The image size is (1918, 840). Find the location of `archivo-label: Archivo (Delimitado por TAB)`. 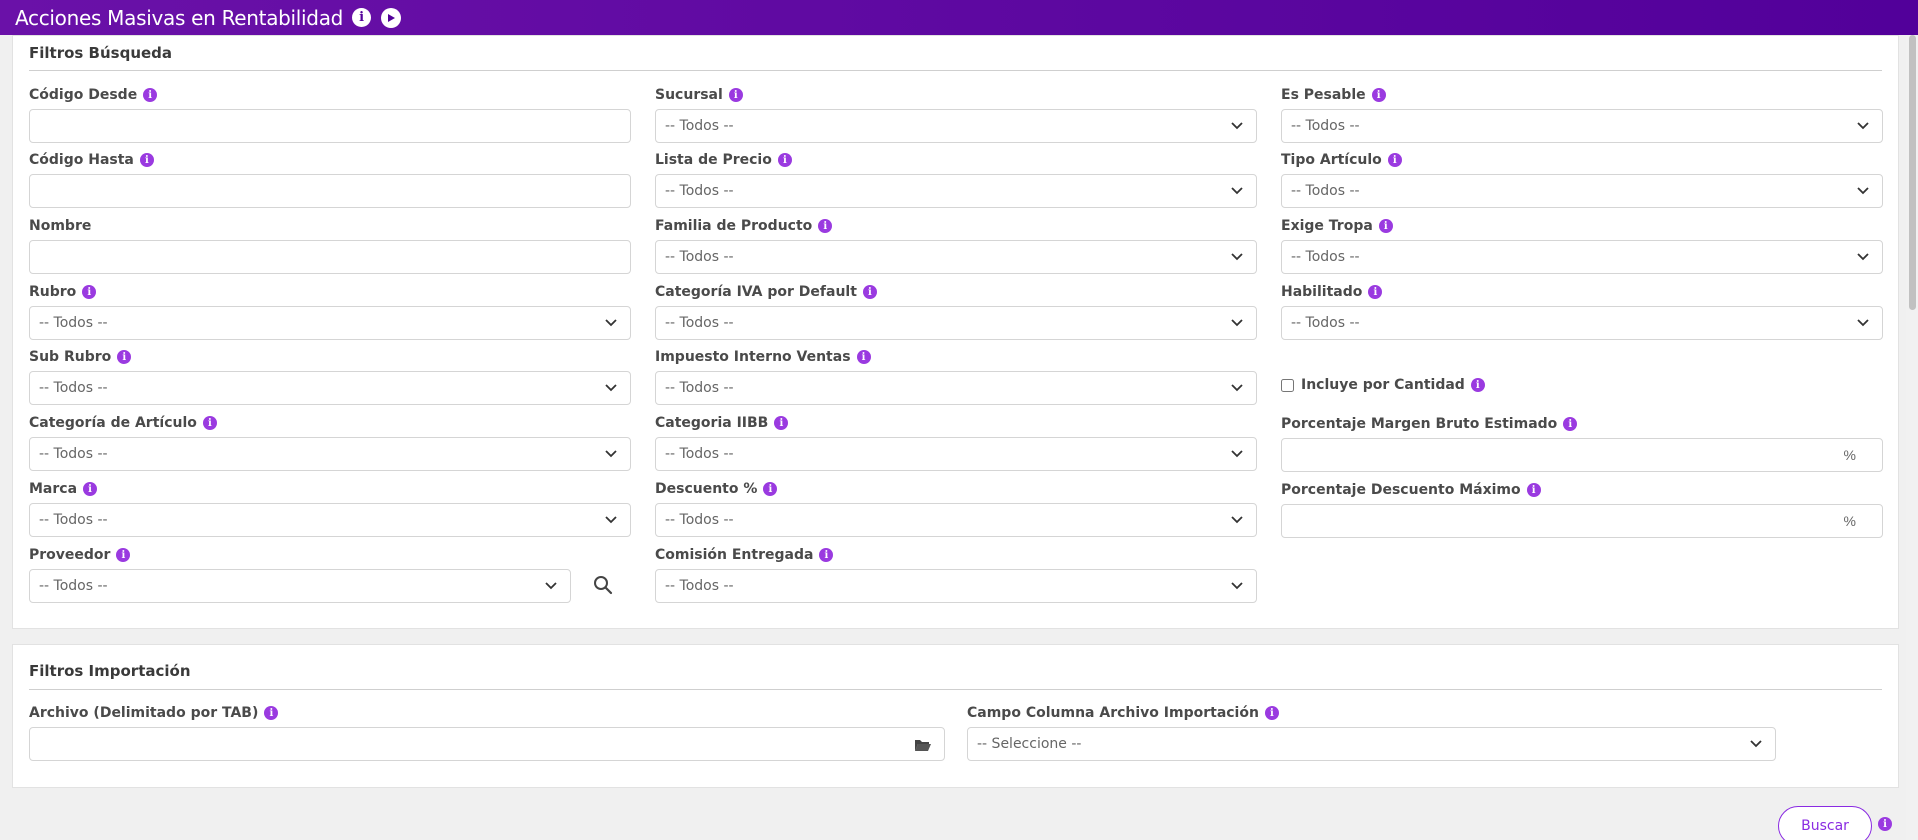

archivo-label: Archivo (Delimitado por TAB) is located at coordinates (144, 713).